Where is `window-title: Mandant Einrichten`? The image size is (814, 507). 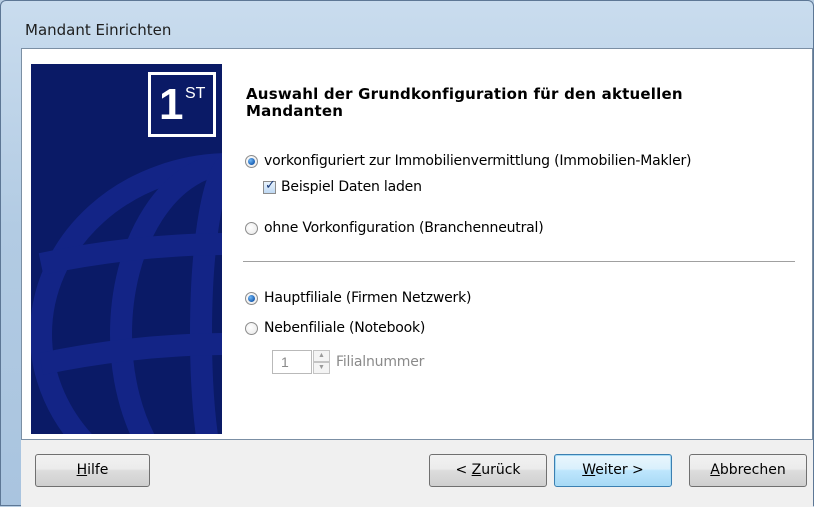 window-title: Mandant Einrichten is located at coordinates (98, 30).